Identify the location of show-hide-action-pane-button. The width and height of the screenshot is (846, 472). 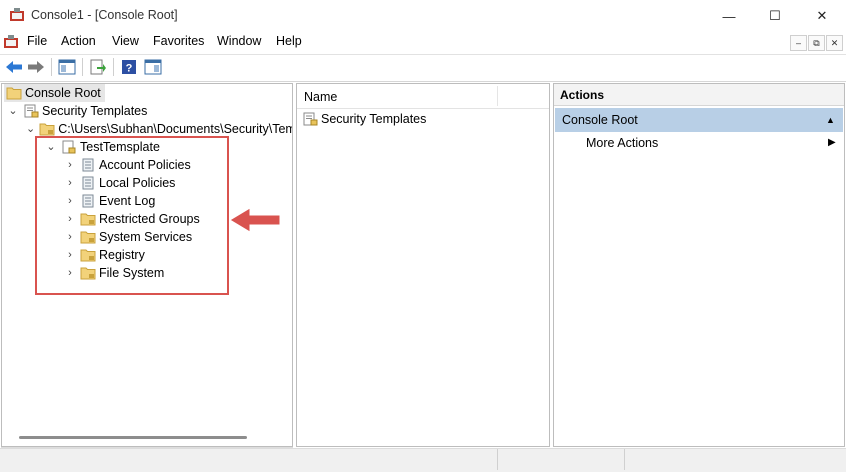
(153, 67).